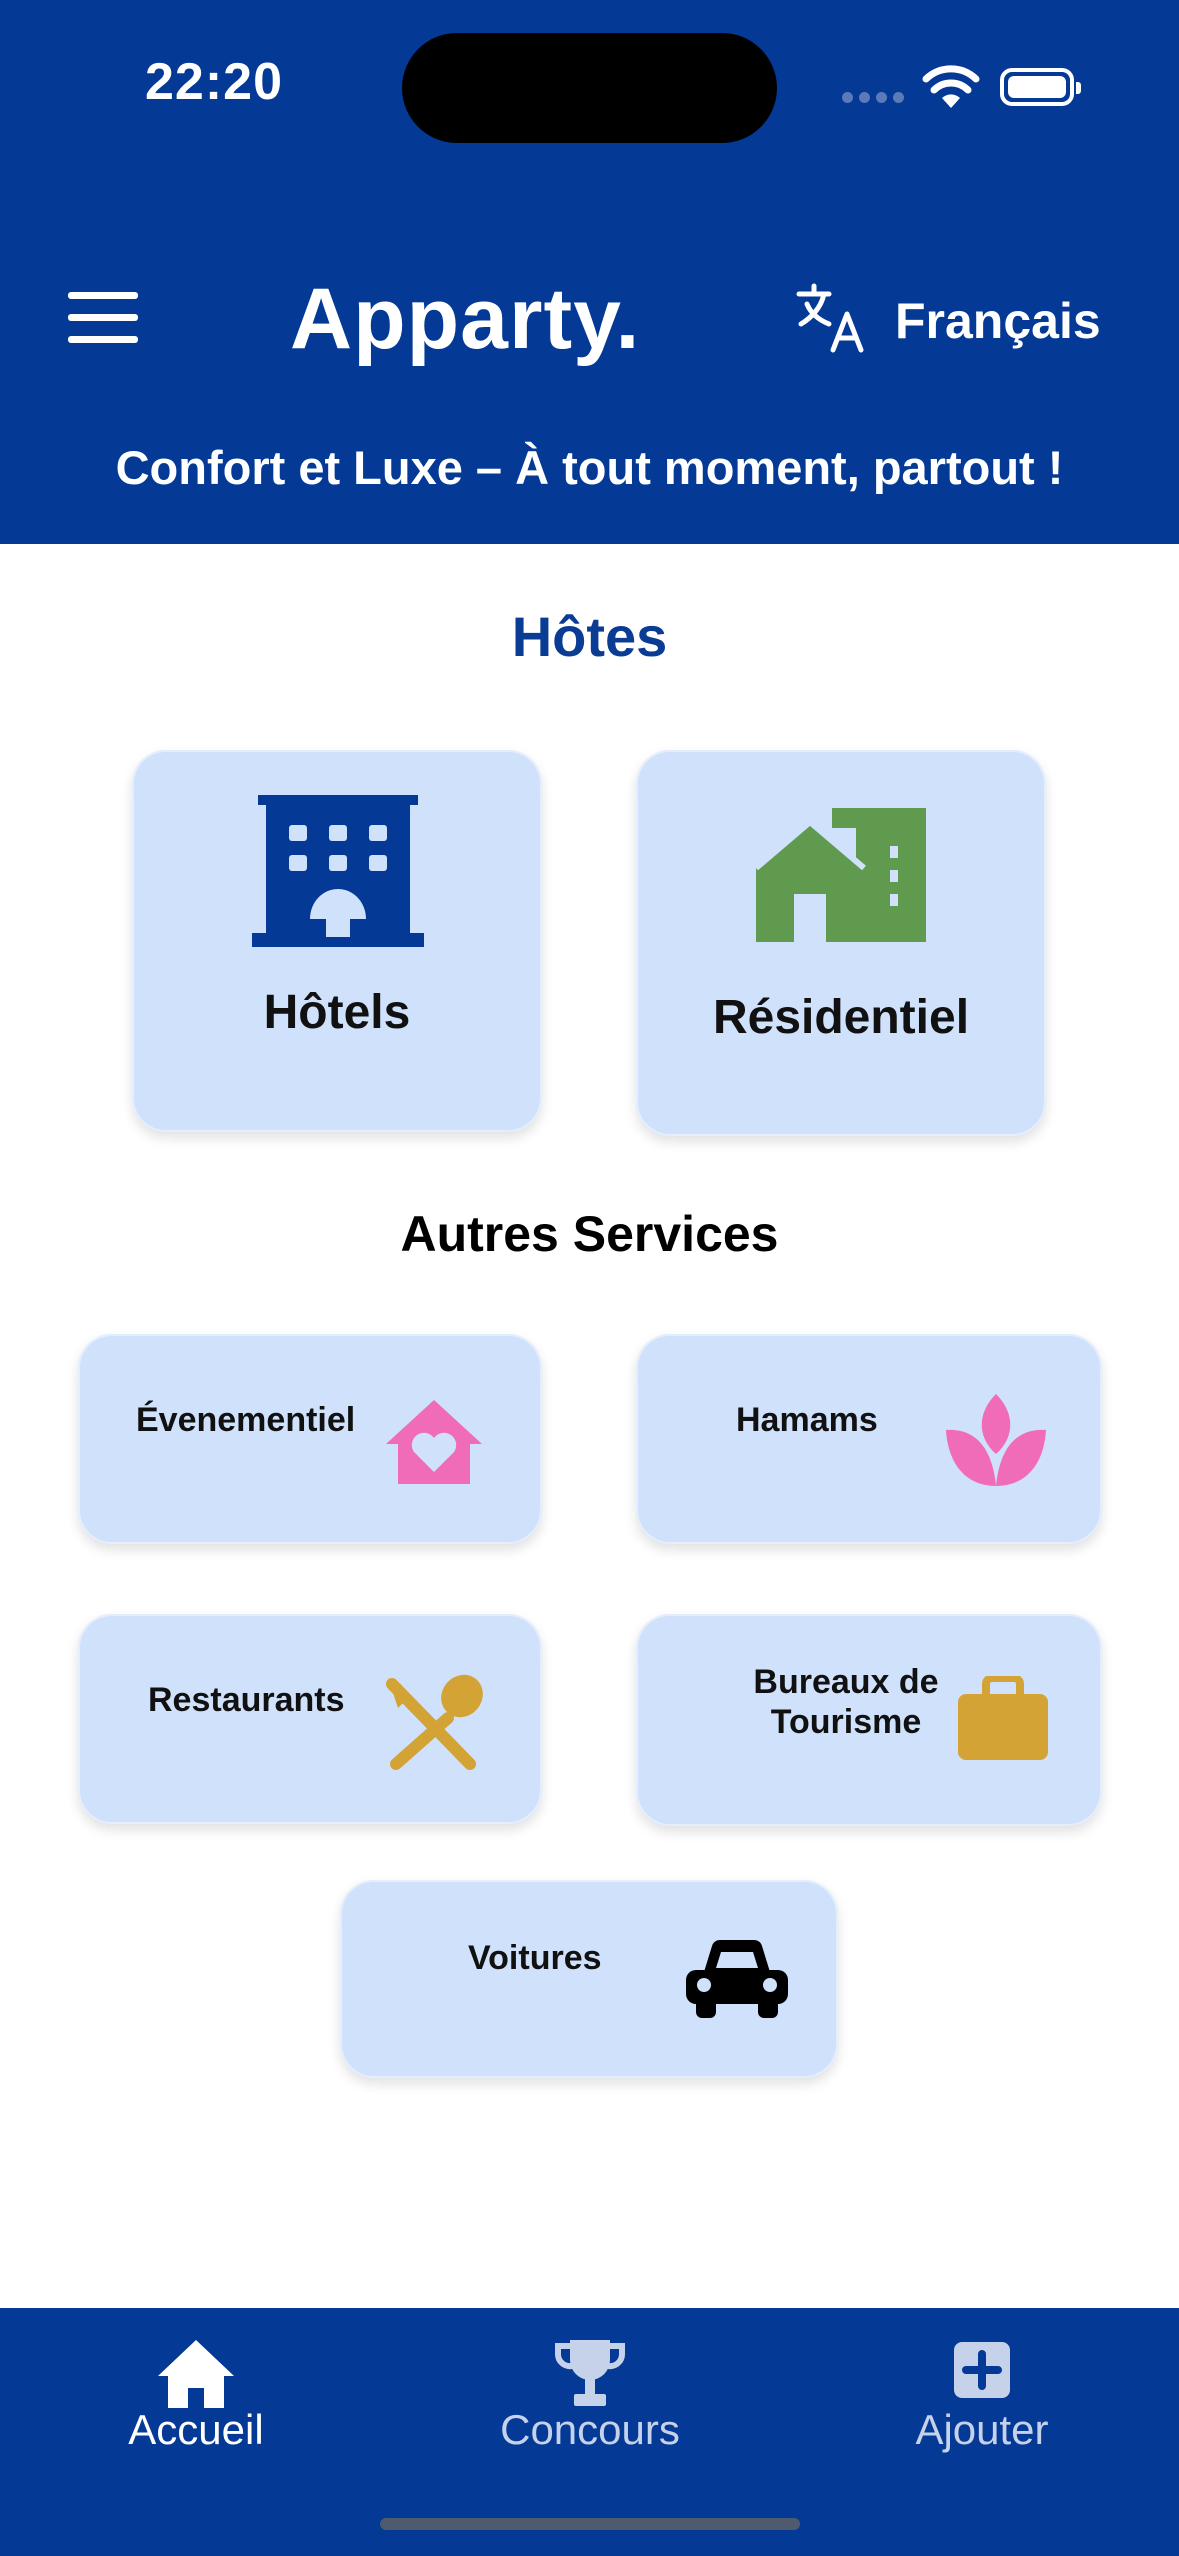  Describe the element at coordinates (196, 2374) in the screenshot. I see `home-icon` at that location.